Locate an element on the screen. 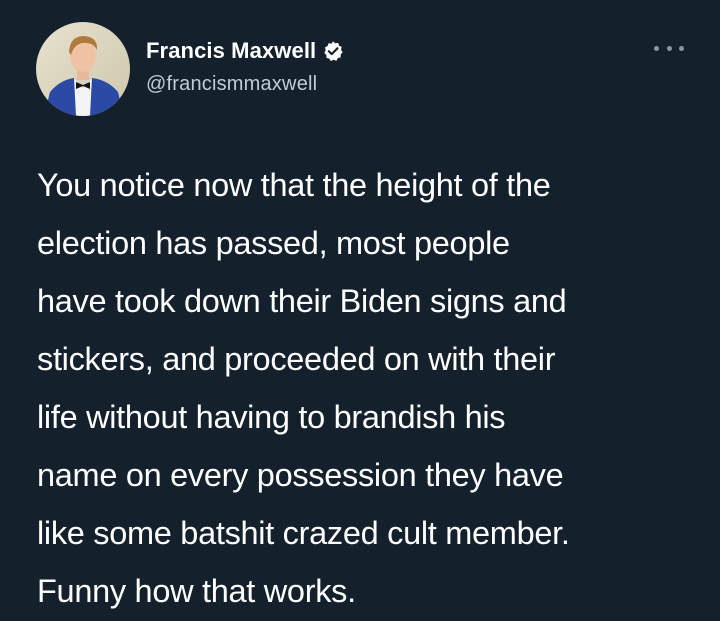  more-options-icon is located at coordinates (669, 48).